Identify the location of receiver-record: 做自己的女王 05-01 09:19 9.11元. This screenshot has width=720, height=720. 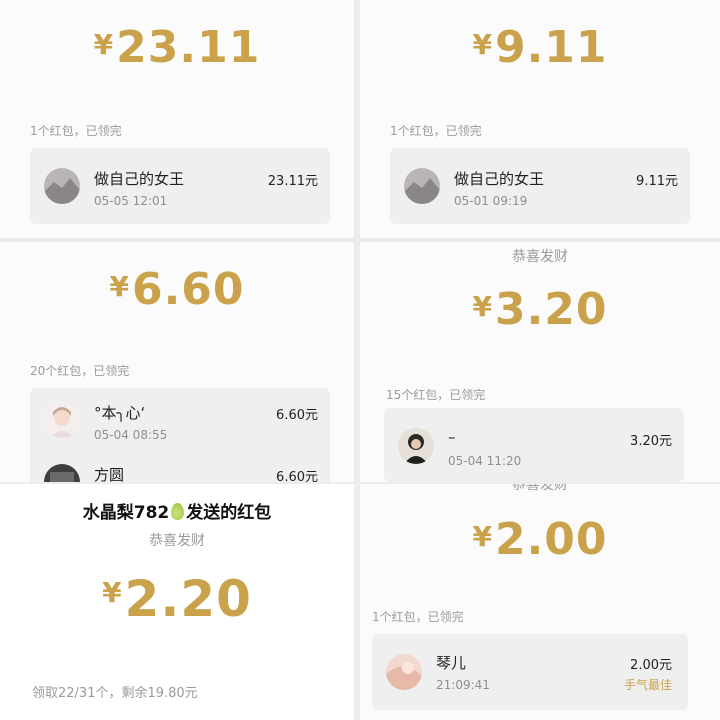
(540, 186).